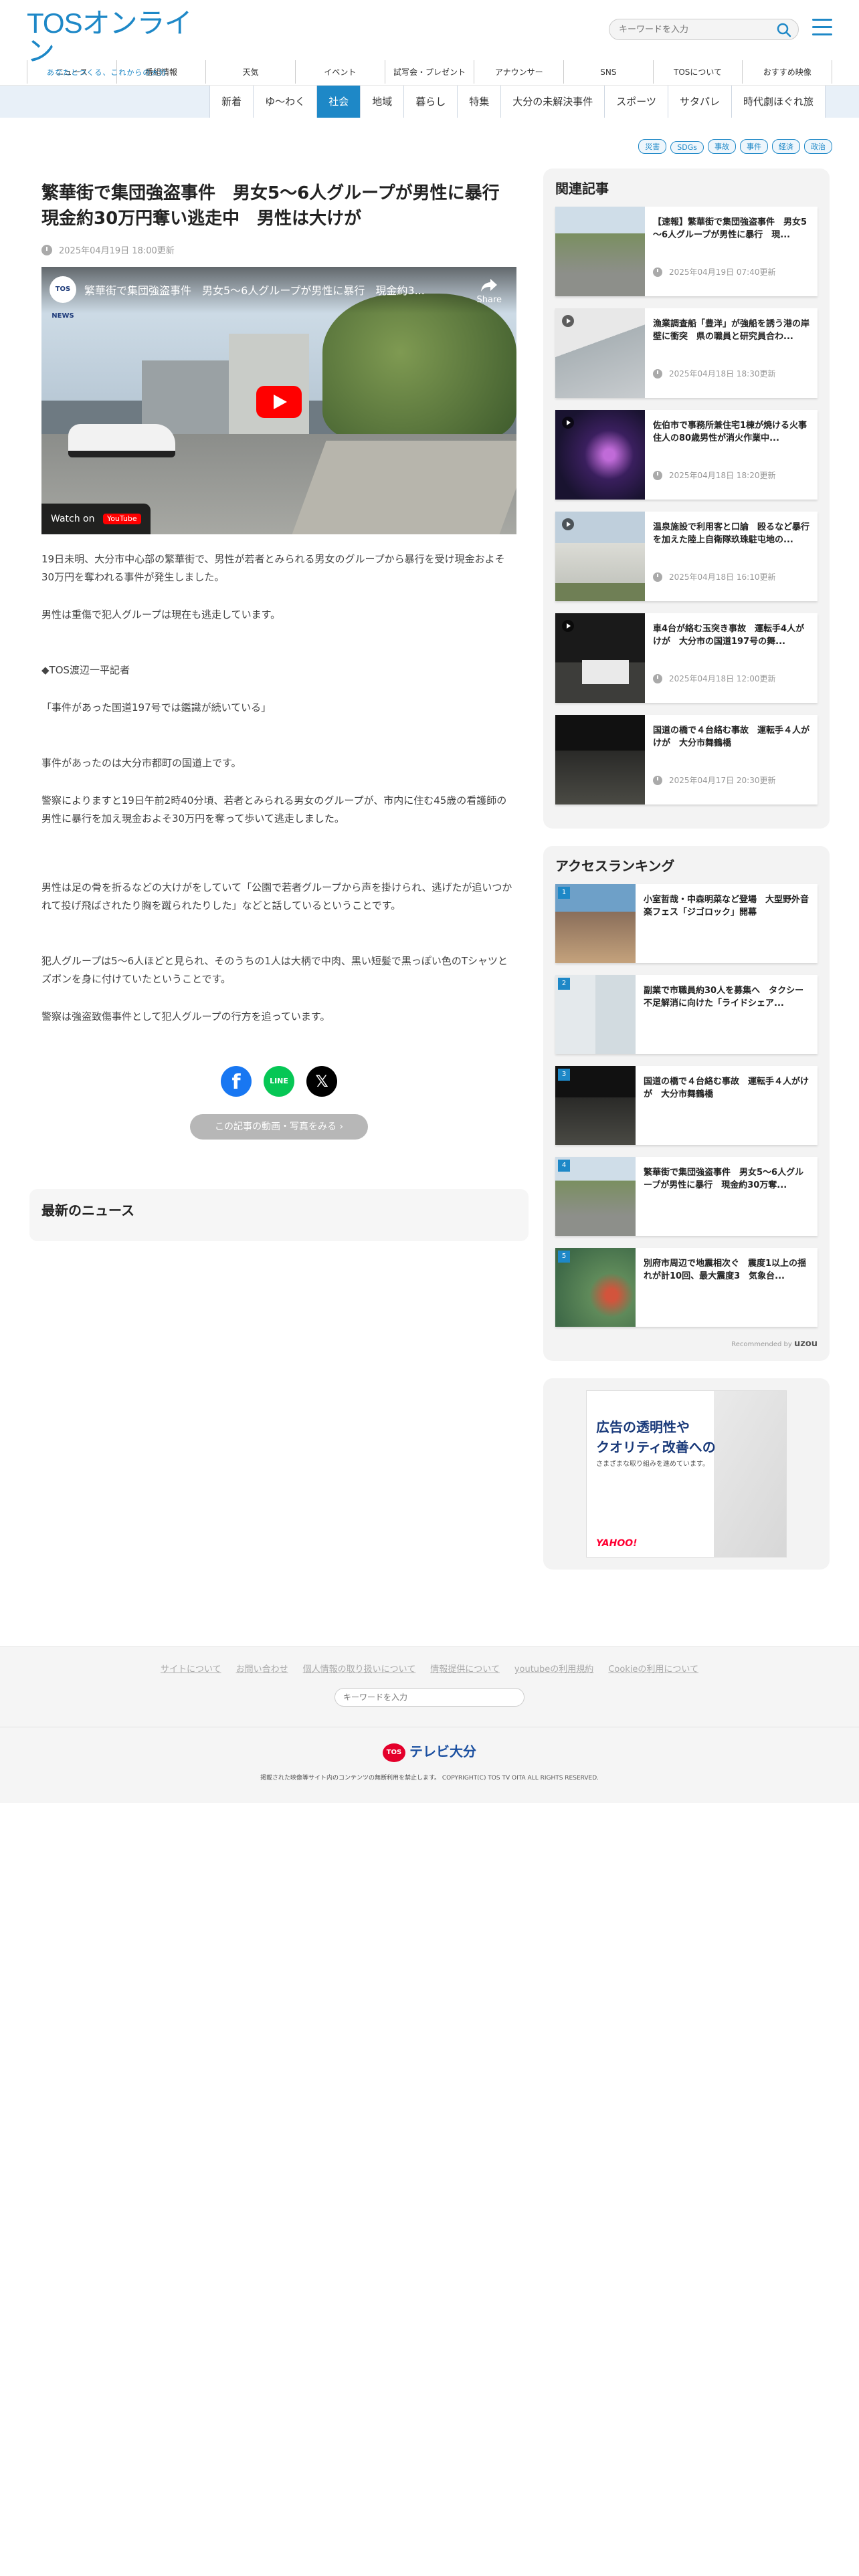 This screenshot has width=859, height=2576. What do you see at coordinates (698, 72) in the screenshot?
I see `gnav-about: TOSについて` at bounding box center [698, 72].